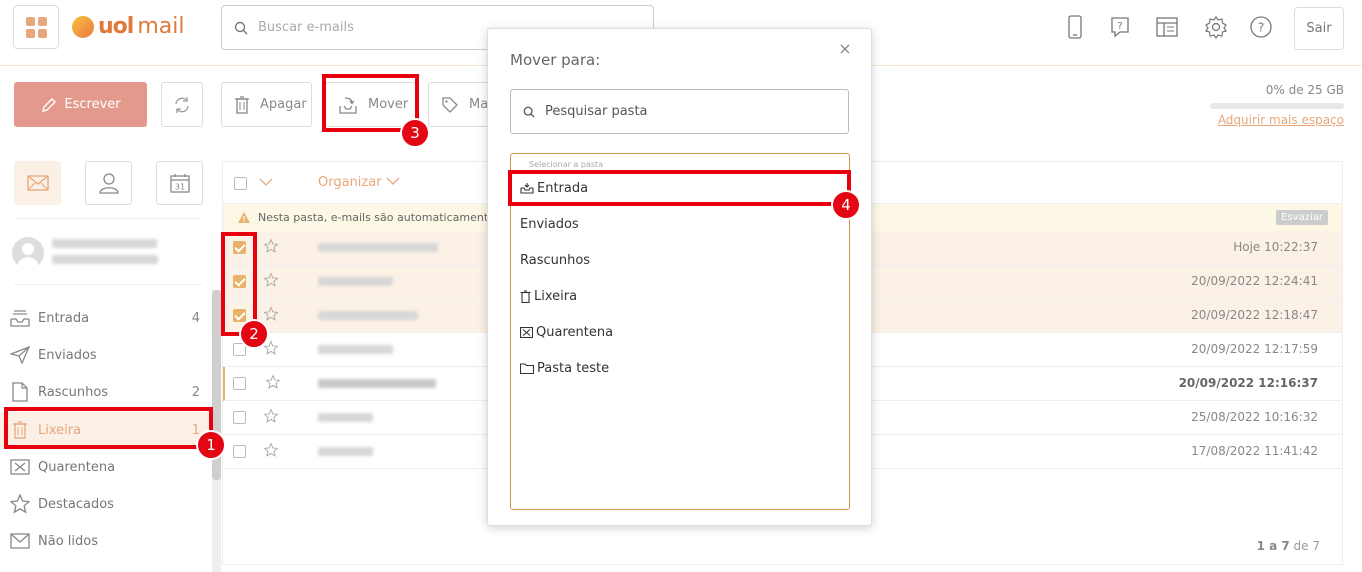 The image size is (1362, 572). I want to click on folder-option-label: Enviados, so click(549, 224).